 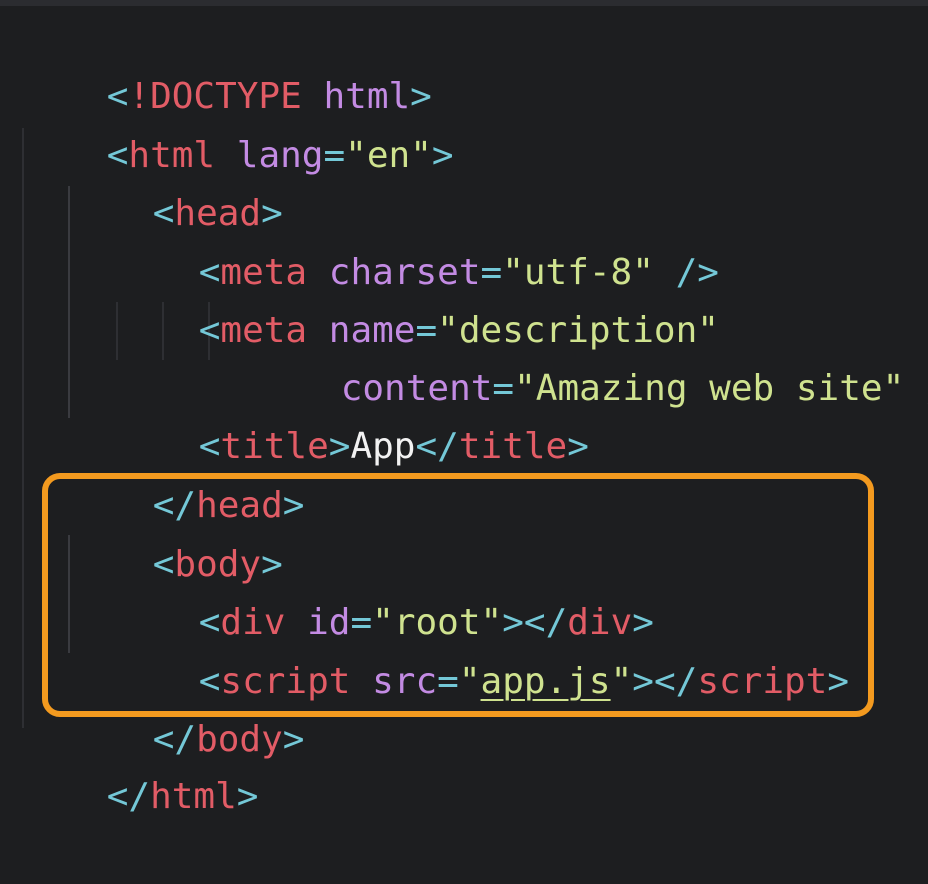 What do you see at coordinates (415, 239) in the screenshot?
I see `code-line-4: <meta charset="utf-8" />` at bounding box center [415, 239].